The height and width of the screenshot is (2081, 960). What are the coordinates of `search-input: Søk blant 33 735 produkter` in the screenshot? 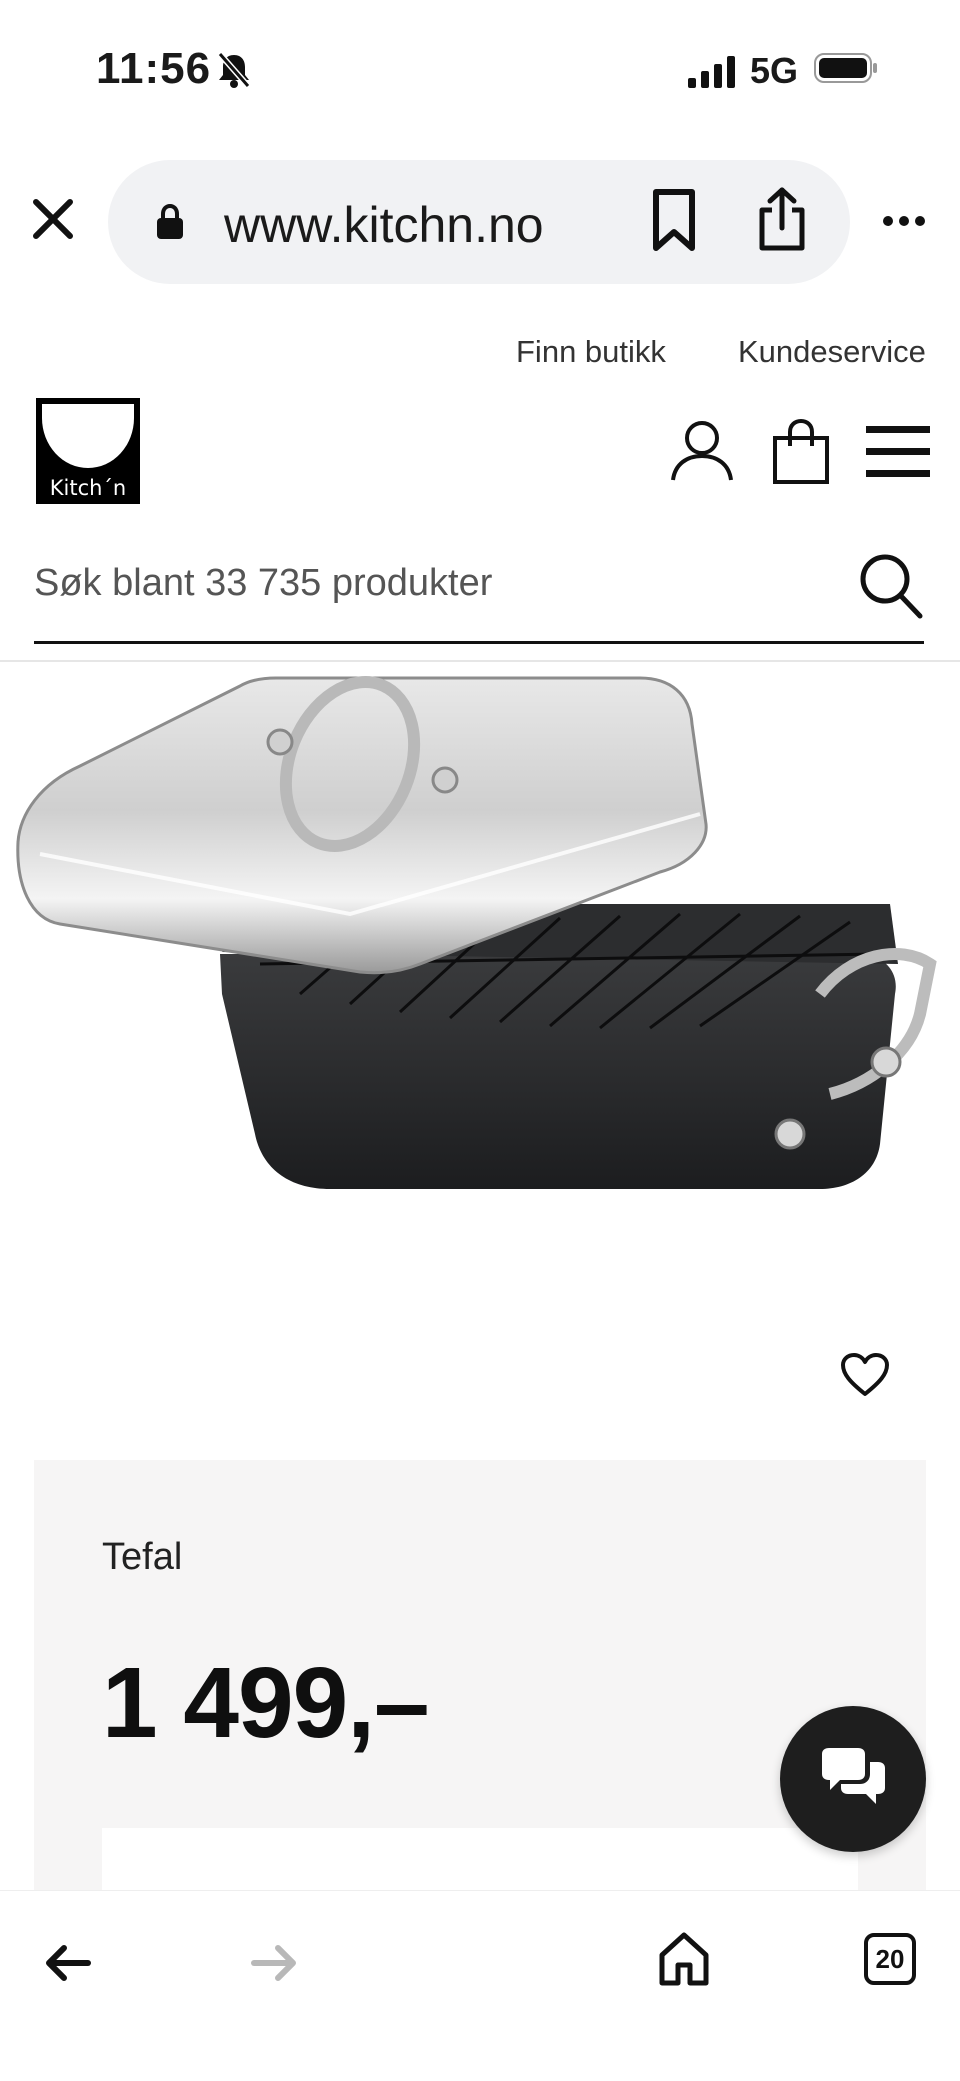 It's located at (479, 595).